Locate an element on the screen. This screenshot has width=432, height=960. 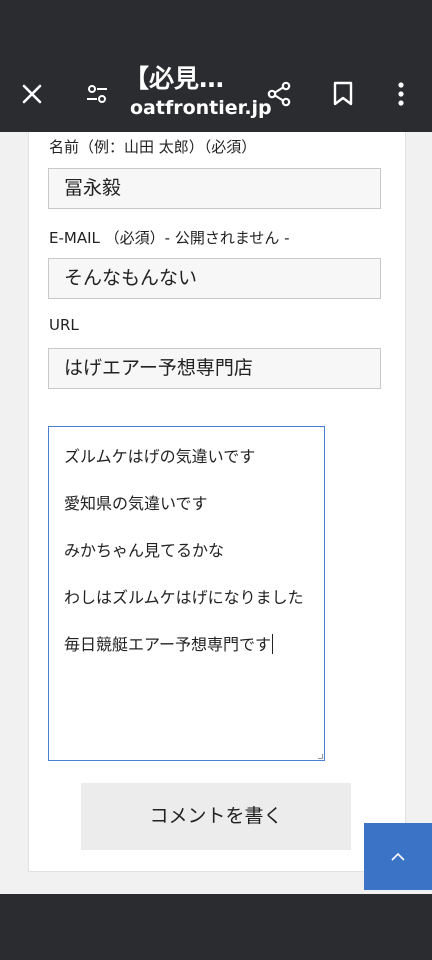
url-field: はげエアー予想専門店 is located at coordinates (214, 368).